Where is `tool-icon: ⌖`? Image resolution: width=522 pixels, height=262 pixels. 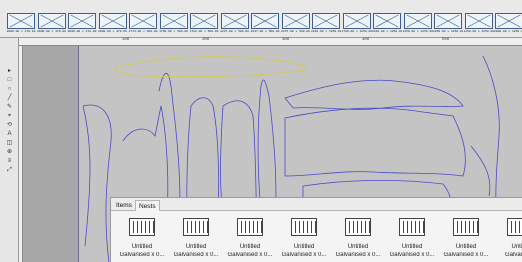
tool-icon: ⌖ is located at coordinates (9, 116).